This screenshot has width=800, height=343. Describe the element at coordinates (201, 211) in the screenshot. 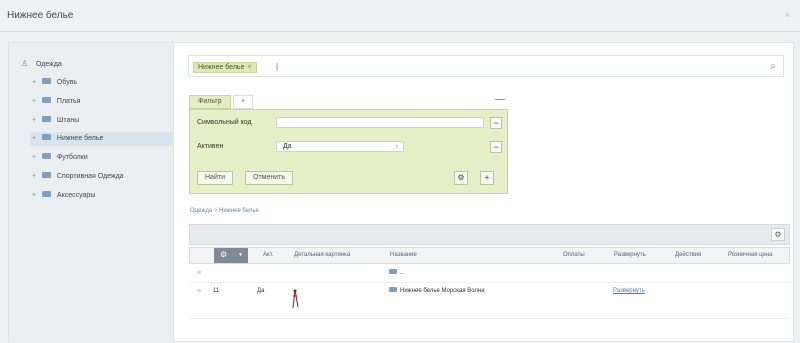

I see `breadcrumb-parent: Одежда` at that location.